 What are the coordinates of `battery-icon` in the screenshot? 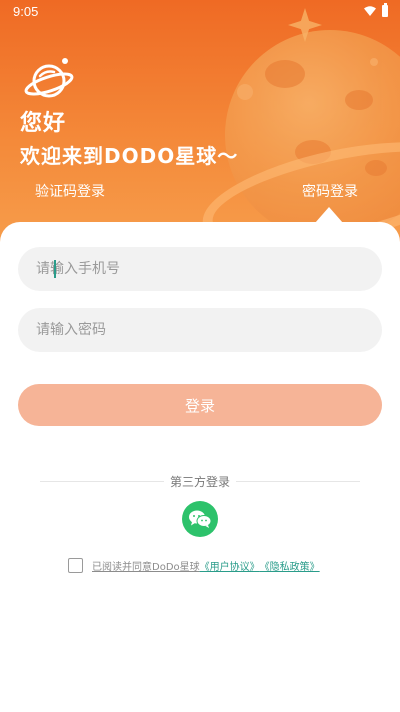 It's located at (385, 10).